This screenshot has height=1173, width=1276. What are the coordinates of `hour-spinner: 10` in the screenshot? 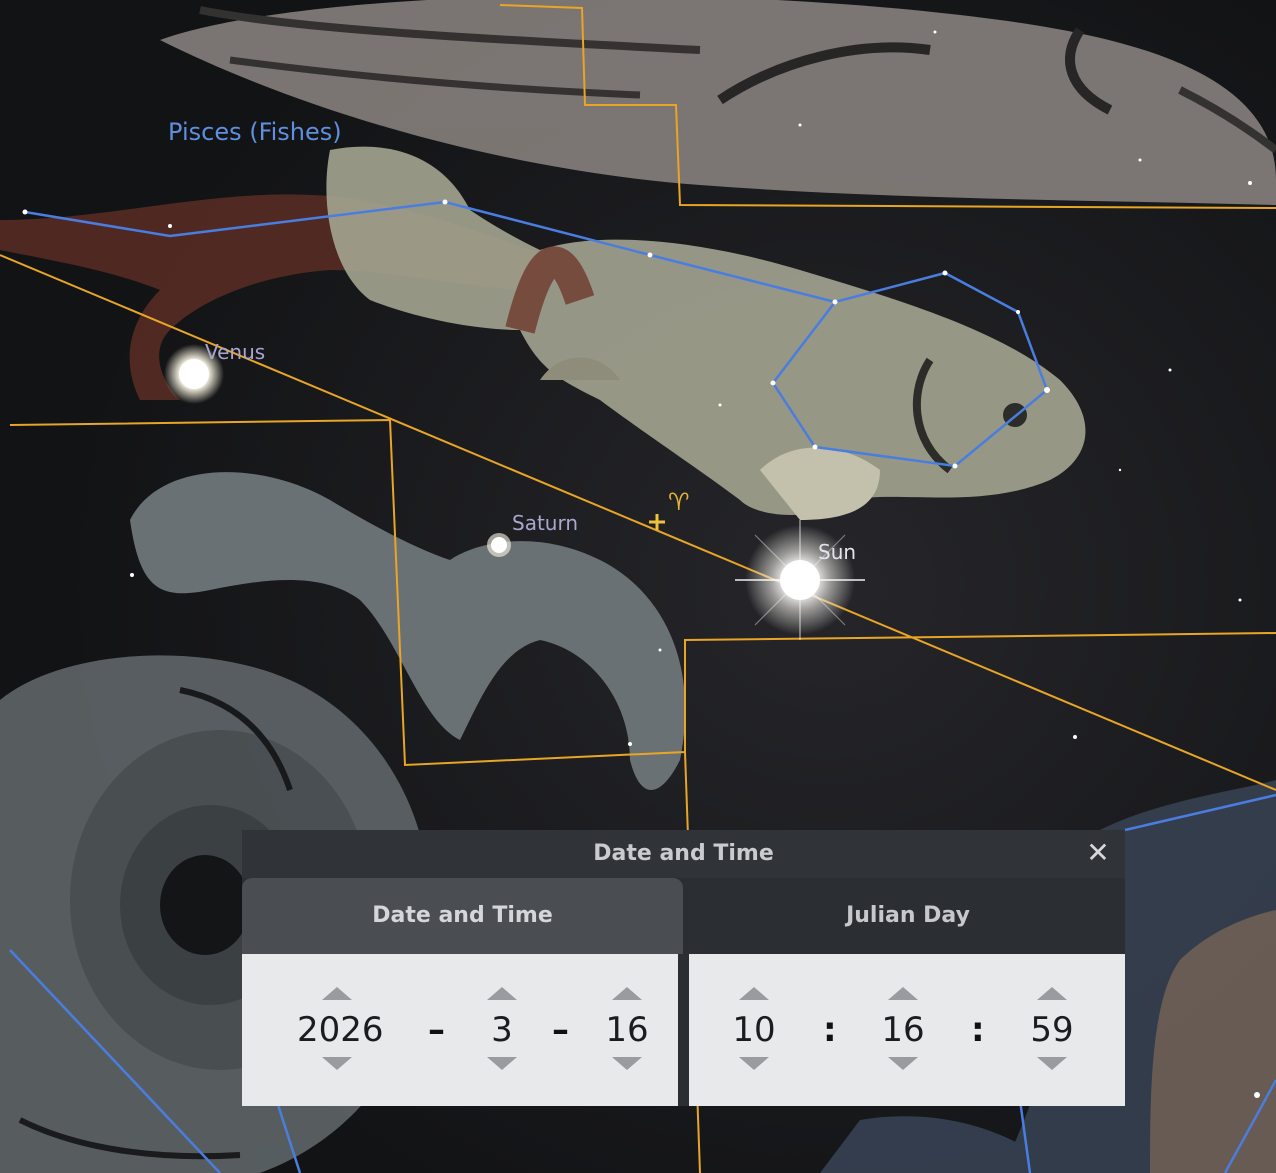 It's located at (754, 1030).